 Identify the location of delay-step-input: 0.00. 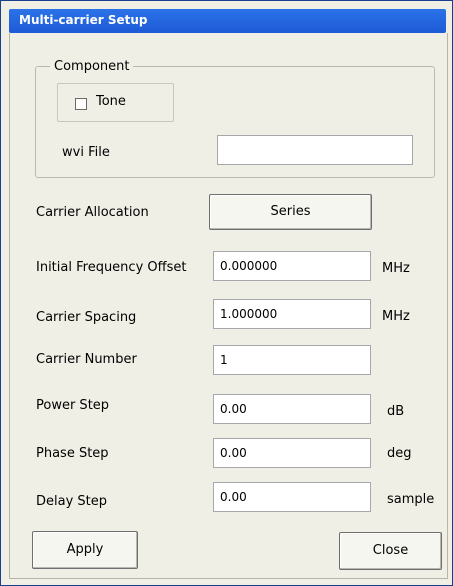
(292, 497).